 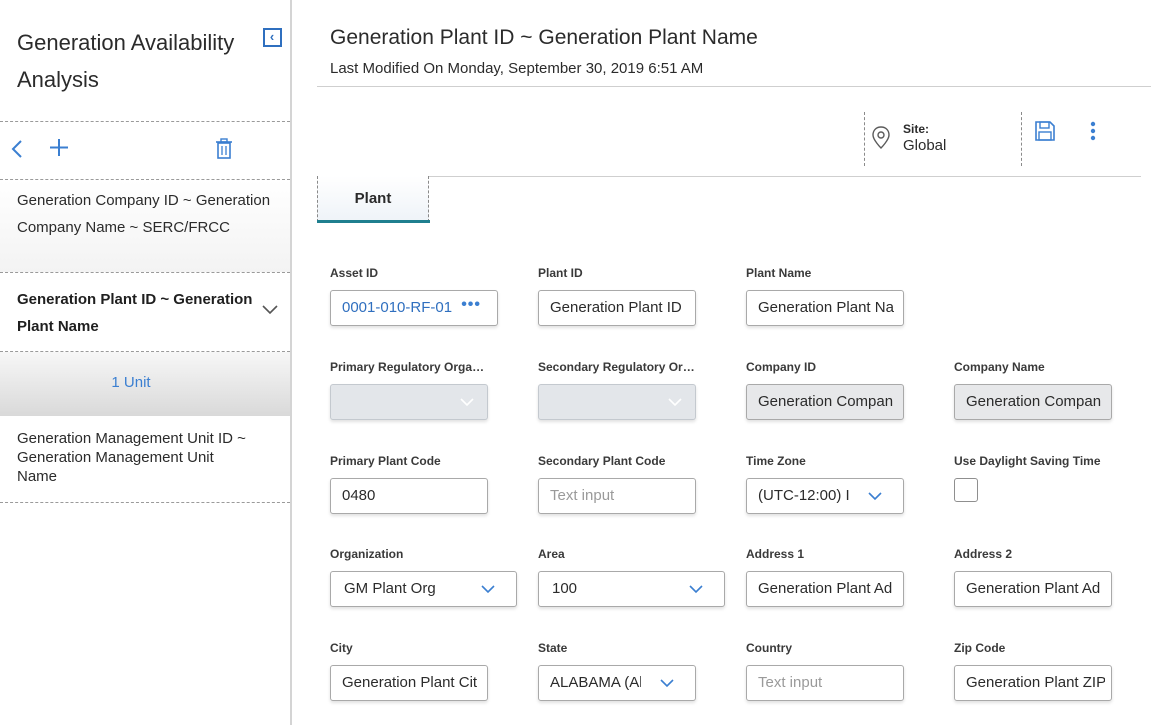 What do you see at coordinates (471, 305) in the screenshot?
I see `more-icon: •••` at bounding box center [471, 305].